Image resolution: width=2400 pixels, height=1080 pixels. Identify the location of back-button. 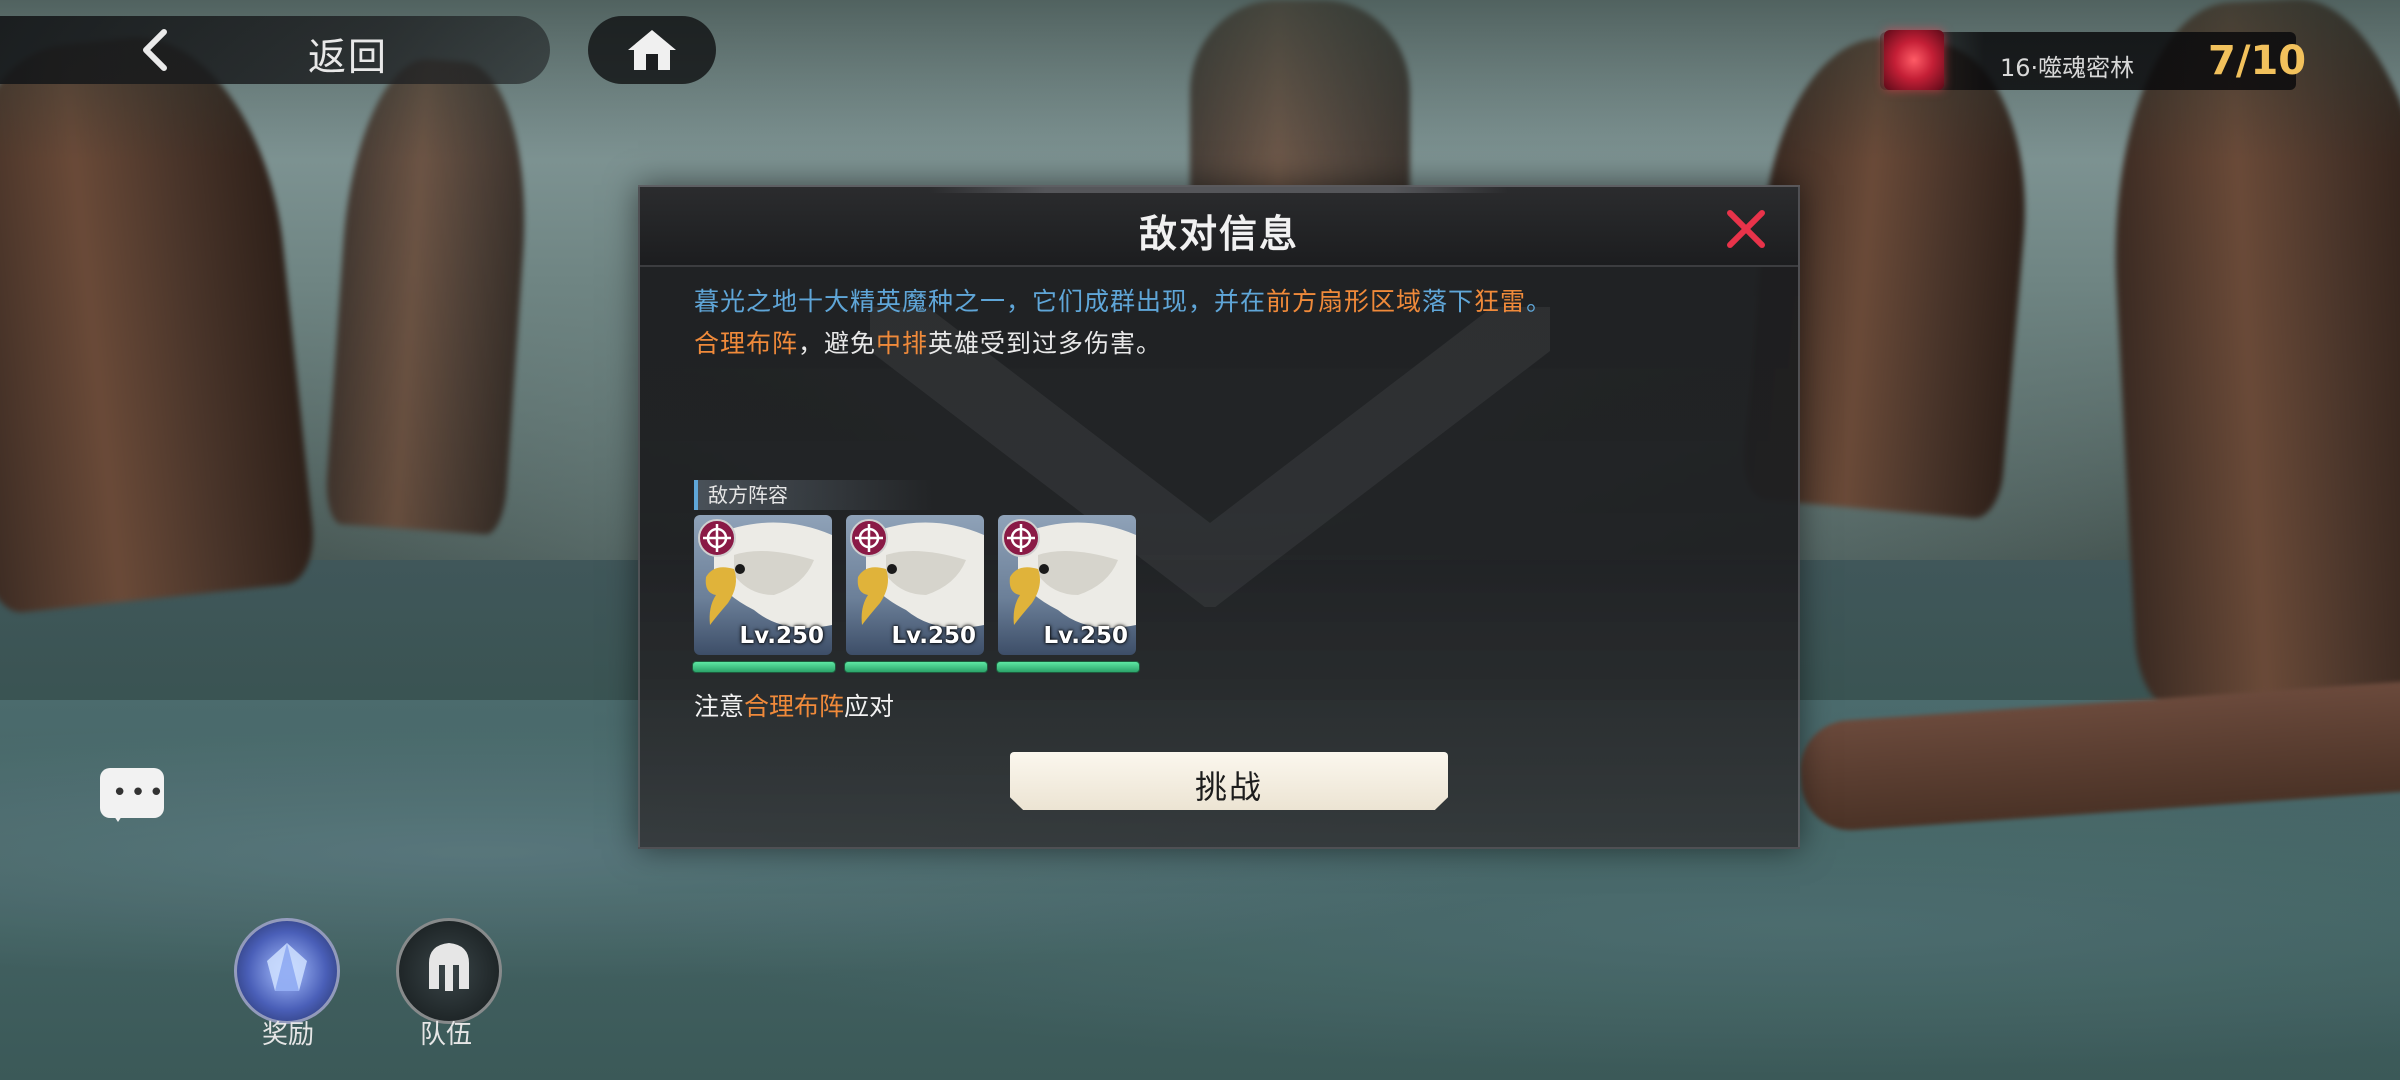
(275, 50).